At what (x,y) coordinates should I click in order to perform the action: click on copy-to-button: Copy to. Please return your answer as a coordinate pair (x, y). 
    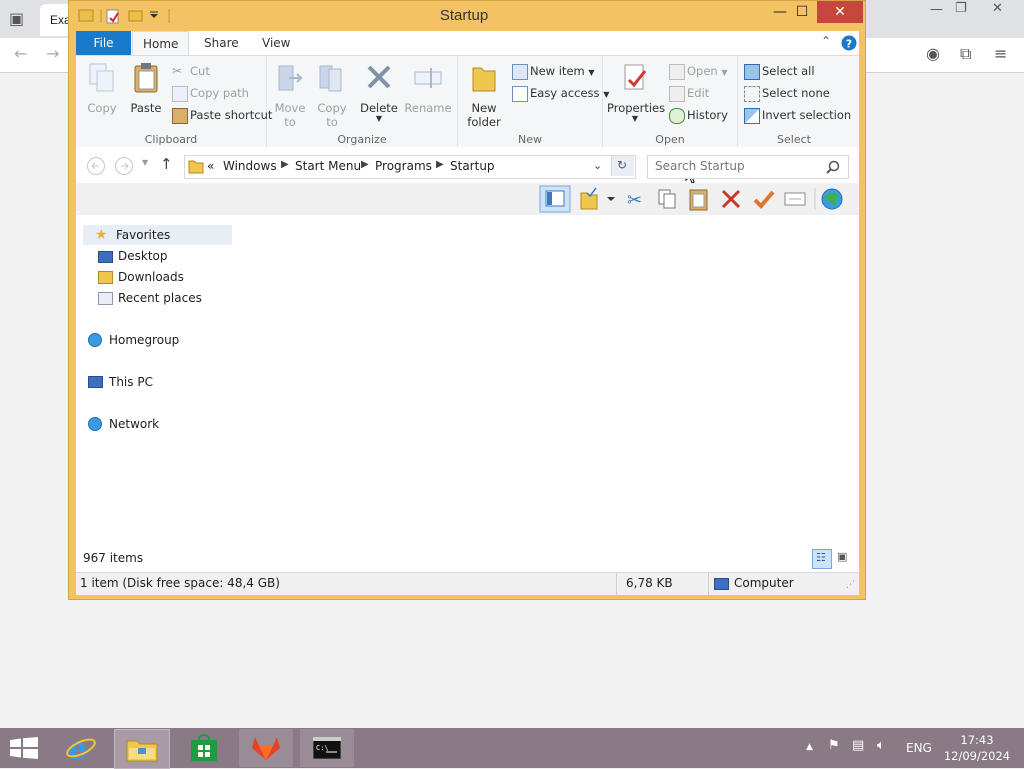
    Looking at the image, I should click on (332, 95).